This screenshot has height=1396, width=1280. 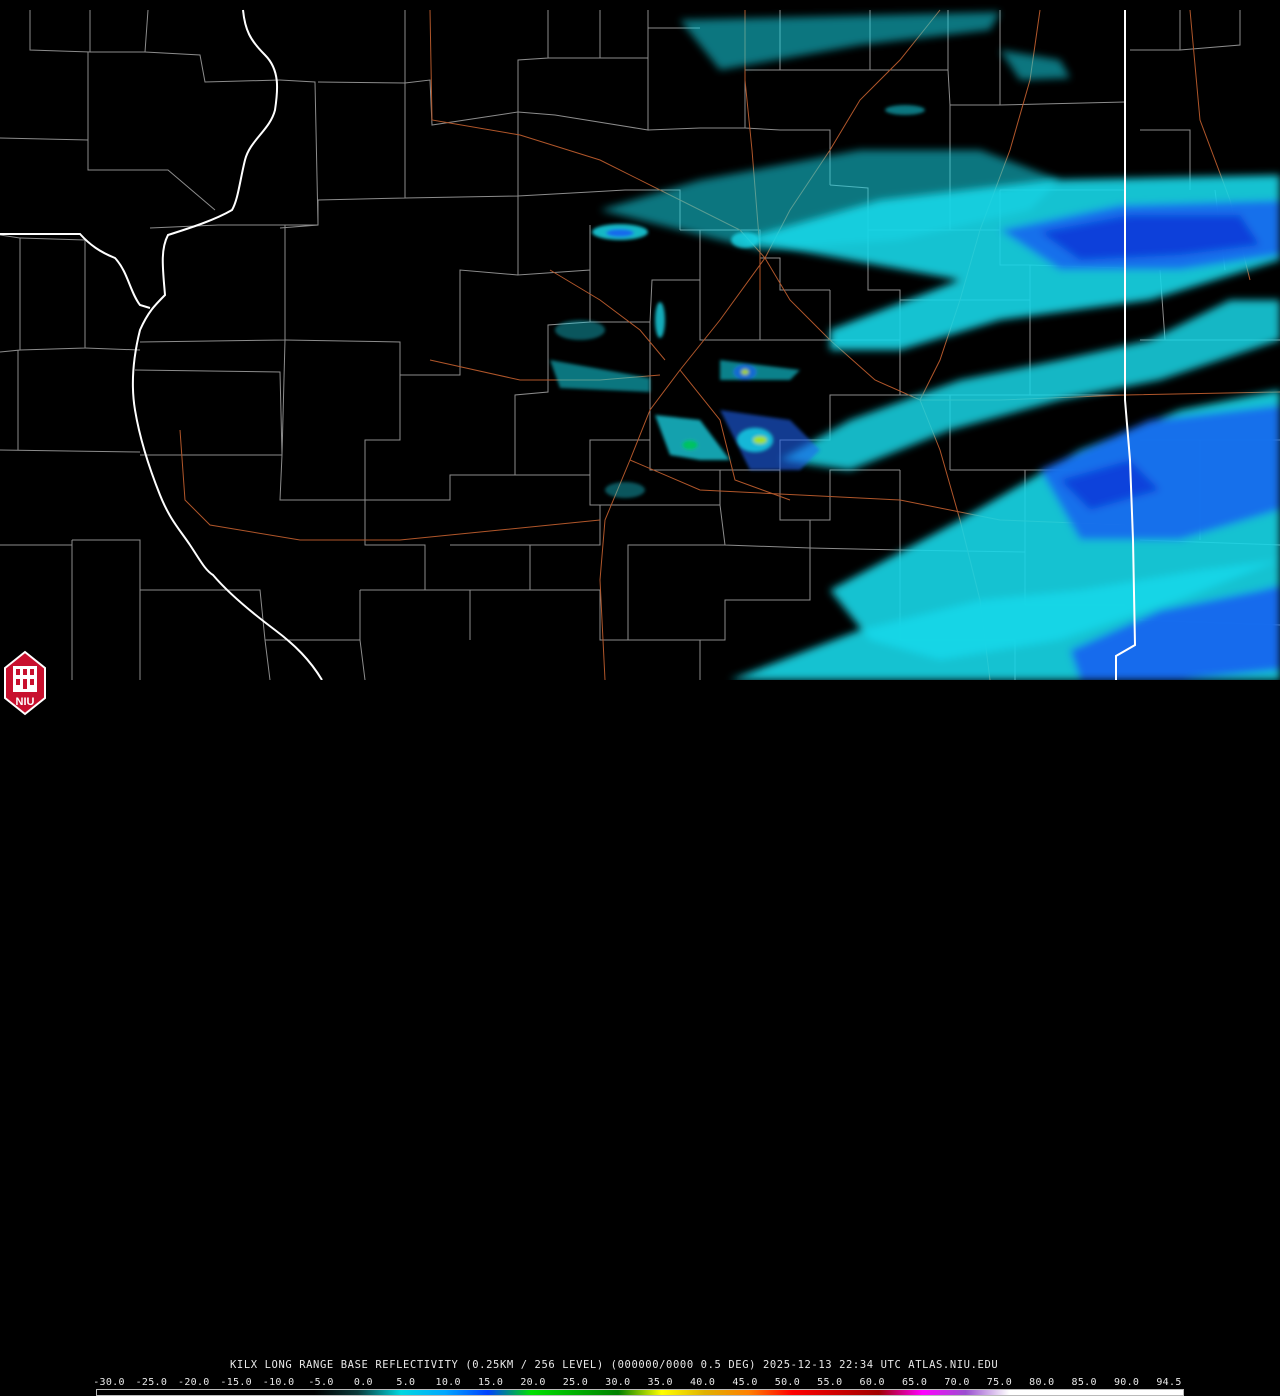 What do you see at coordinates (640, 1392) in the screenshot?
I see `reflectivity-colorbar` at bounding box center [640, 1392].